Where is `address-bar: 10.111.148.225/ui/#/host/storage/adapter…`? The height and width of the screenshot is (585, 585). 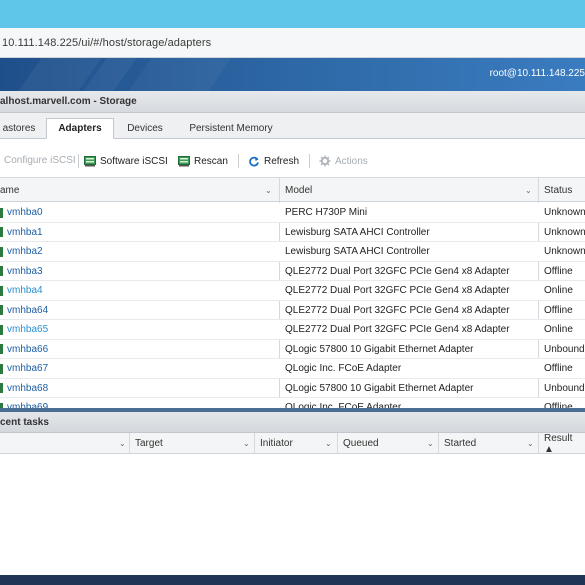
address-bar: 10.111.148.225/ui/#/host/storage/adapter… is located at coordinates (292, 43).